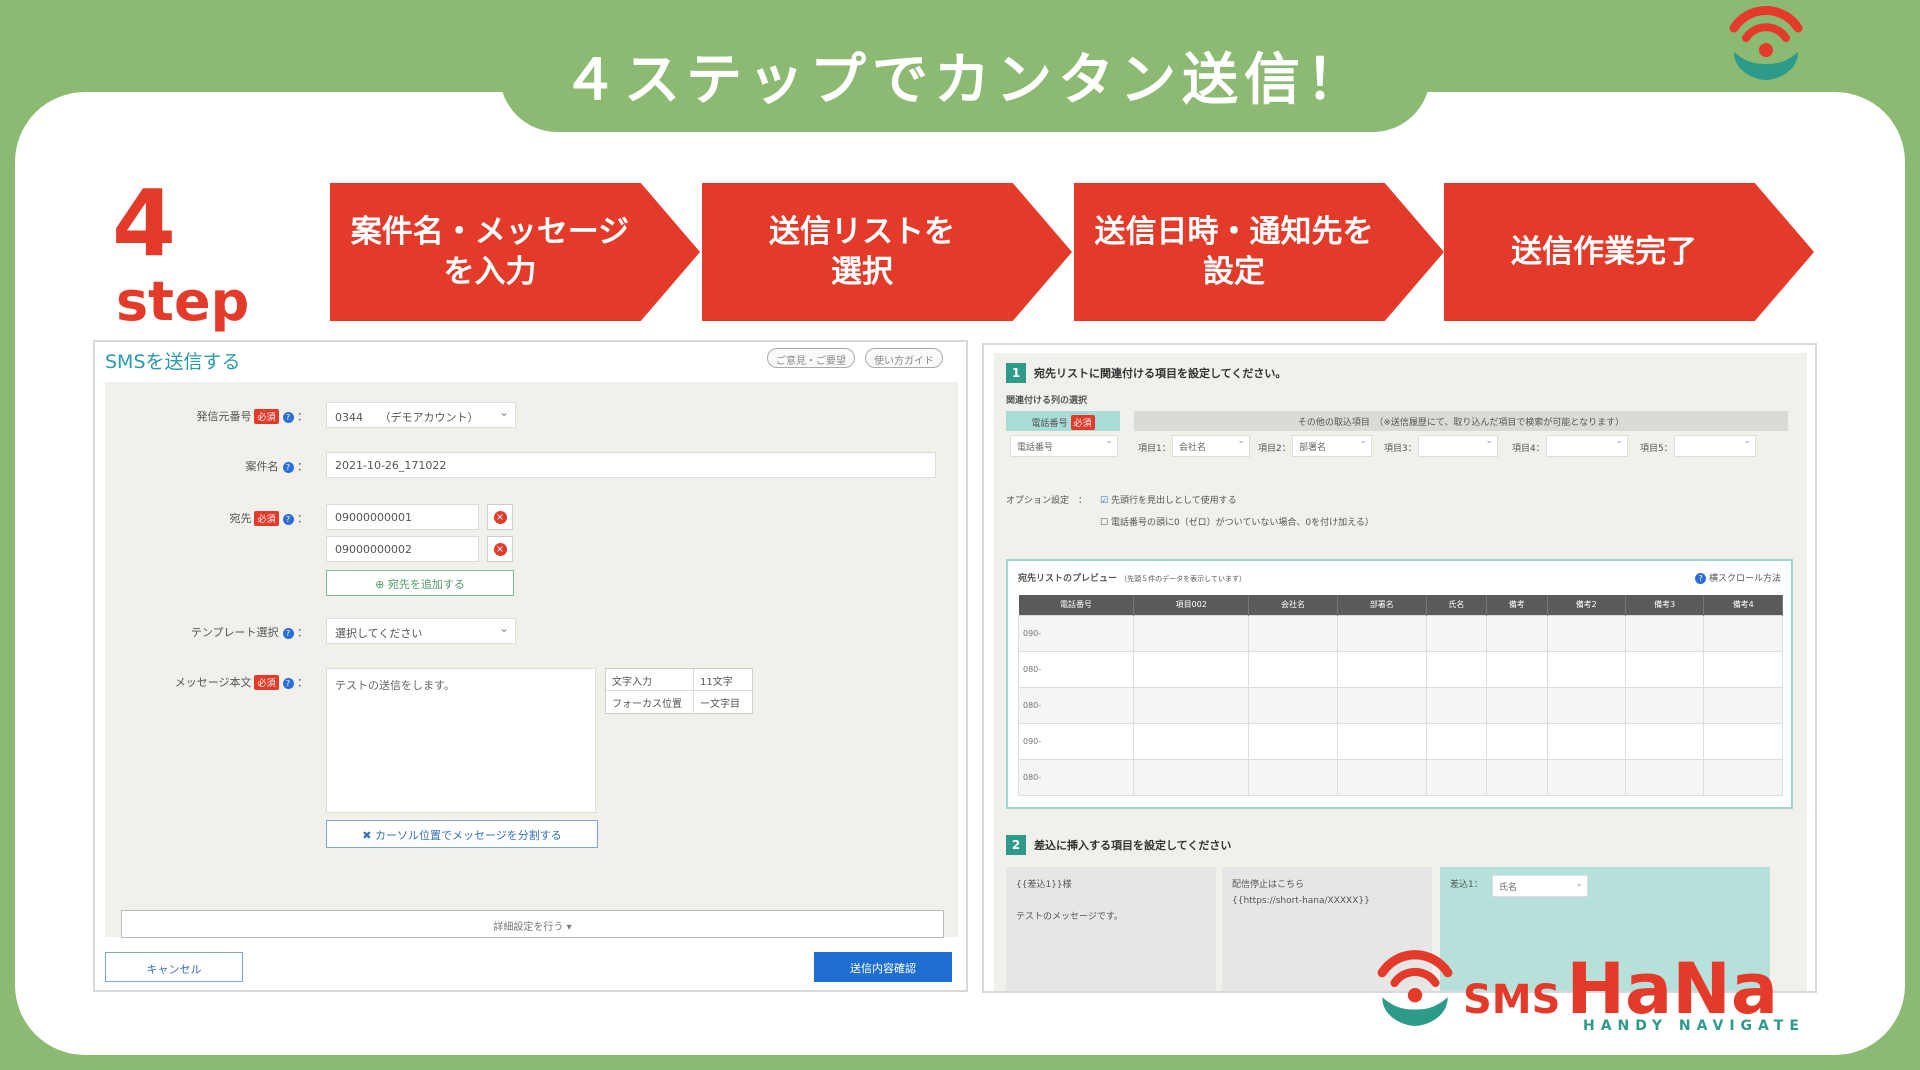  I want to click on scroll-hint-link: ? 横スクロール方法, so click(1736, 577).